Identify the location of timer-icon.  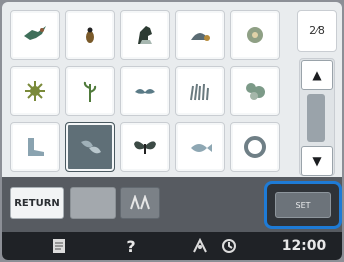
(229, 246).